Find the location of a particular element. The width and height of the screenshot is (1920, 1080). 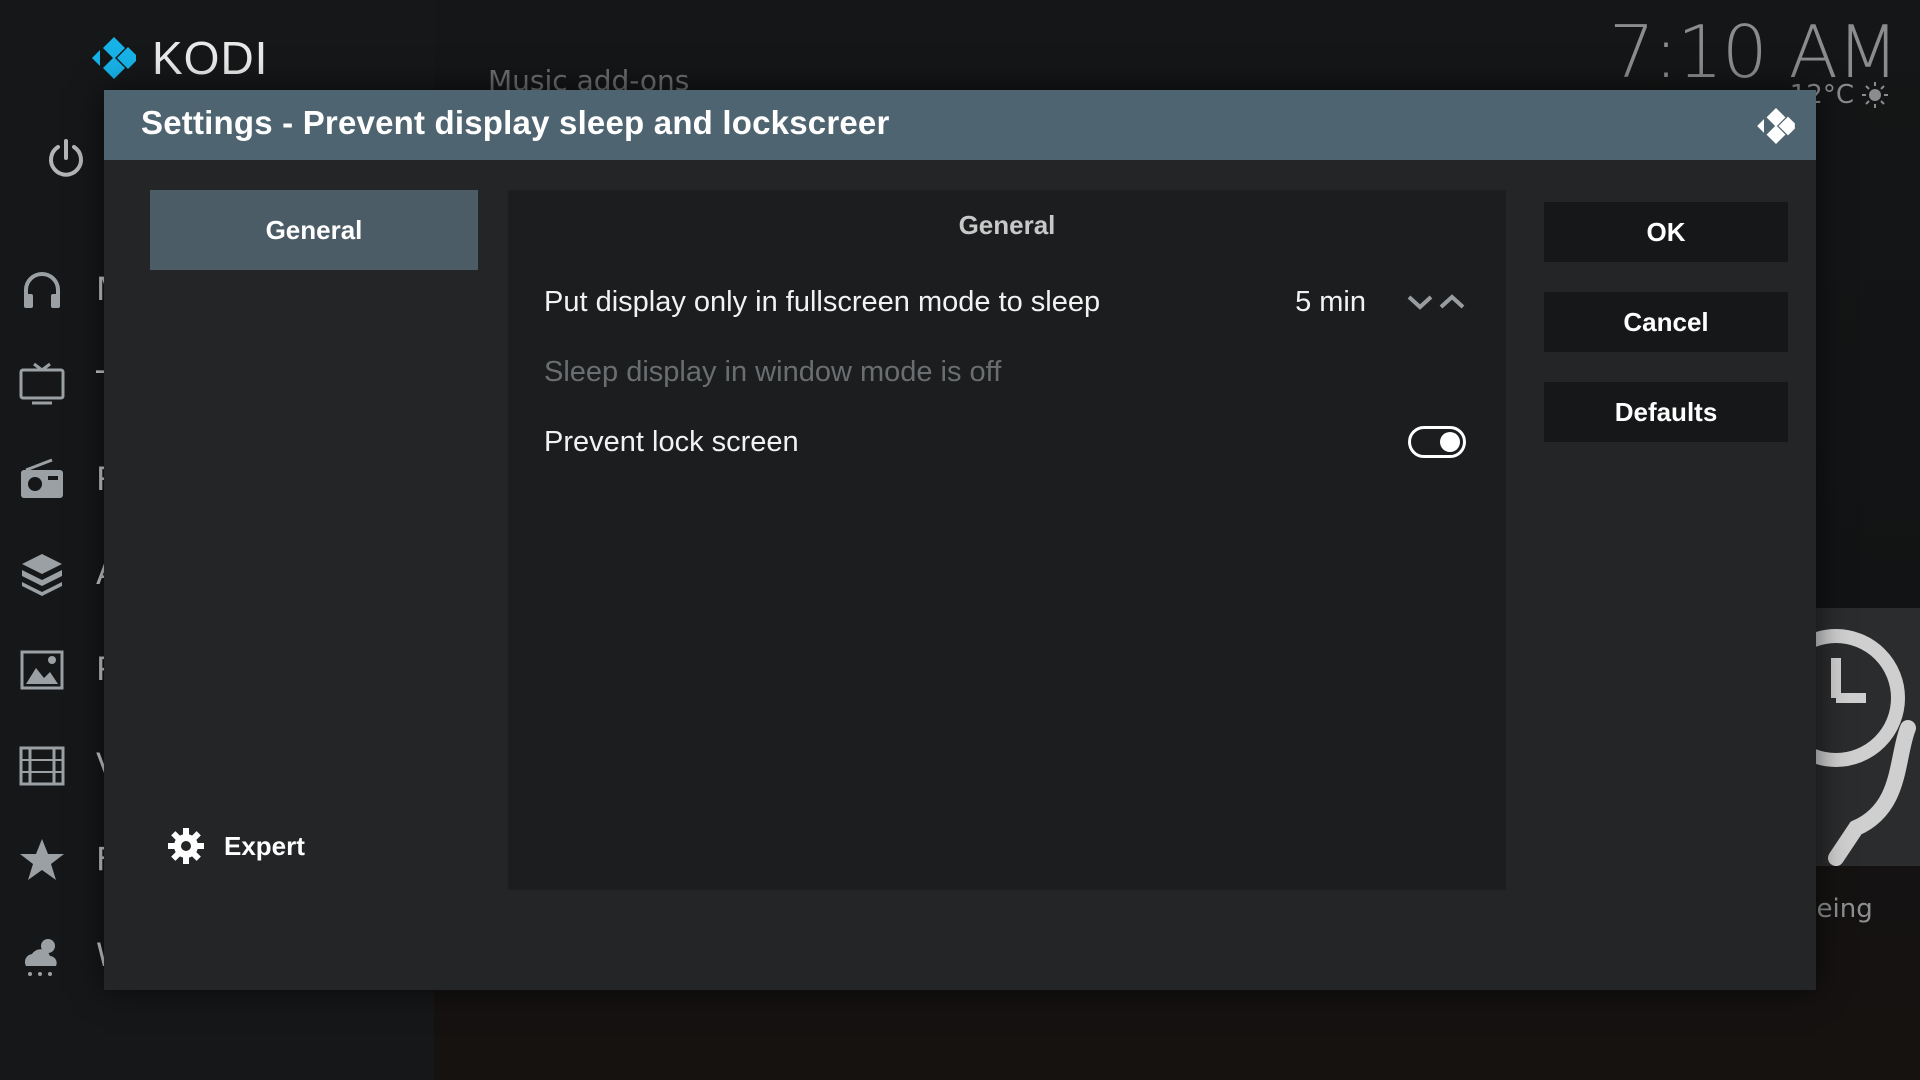

lock-screen-toggle is located at coordinates (1437, 442).